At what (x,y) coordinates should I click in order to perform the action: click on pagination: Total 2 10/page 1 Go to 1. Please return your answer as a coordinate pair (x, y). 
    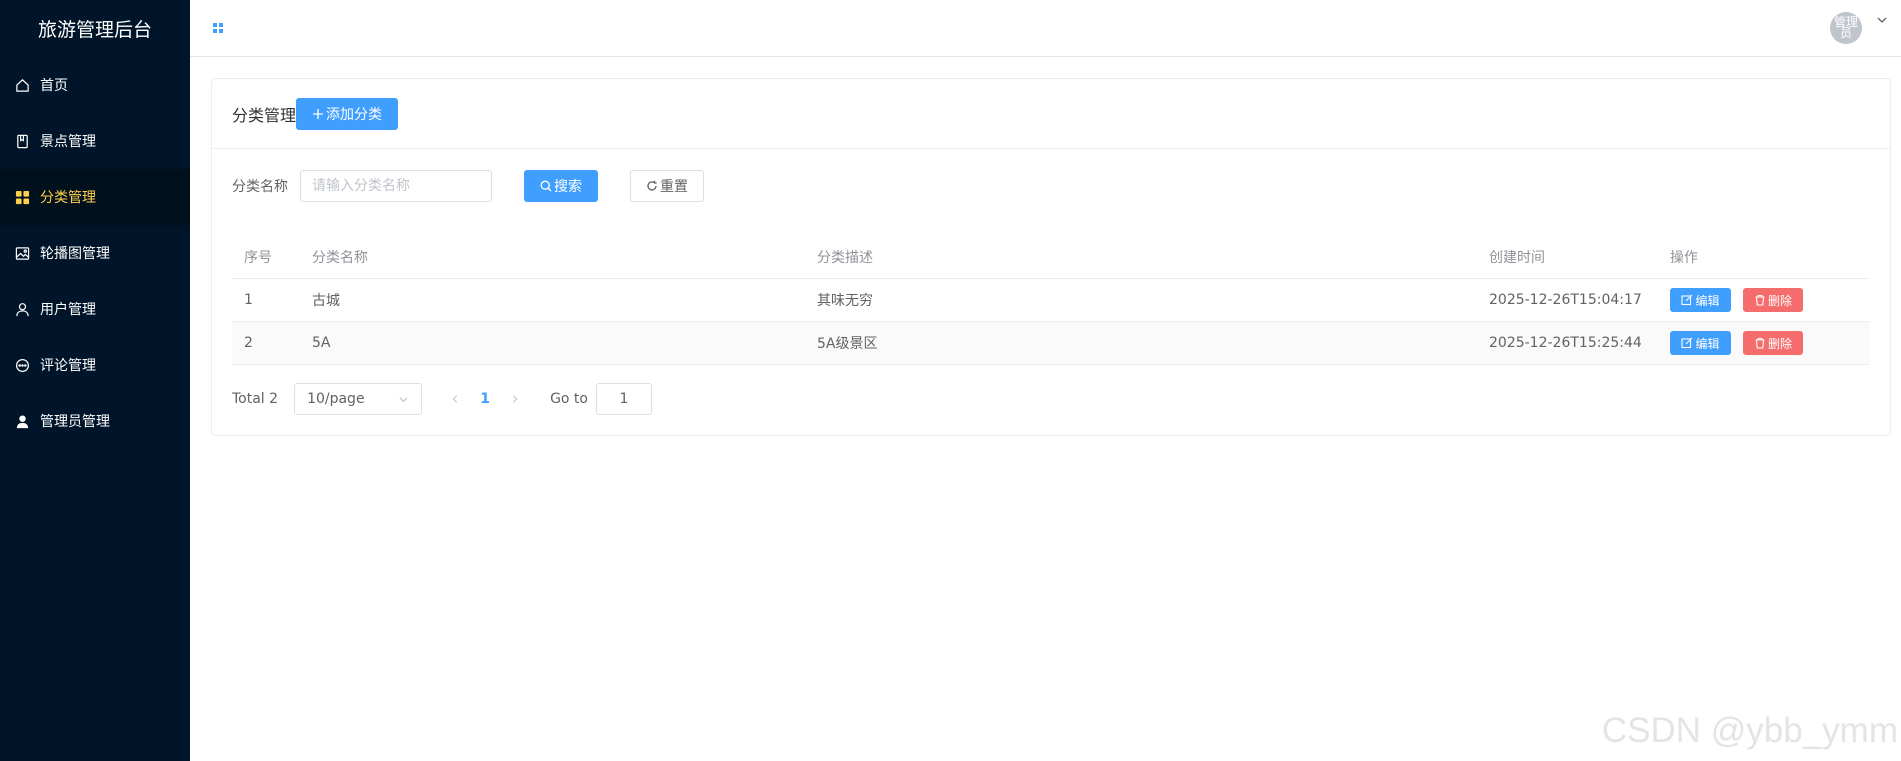
    Looking at the image, I should click on (442, 399).